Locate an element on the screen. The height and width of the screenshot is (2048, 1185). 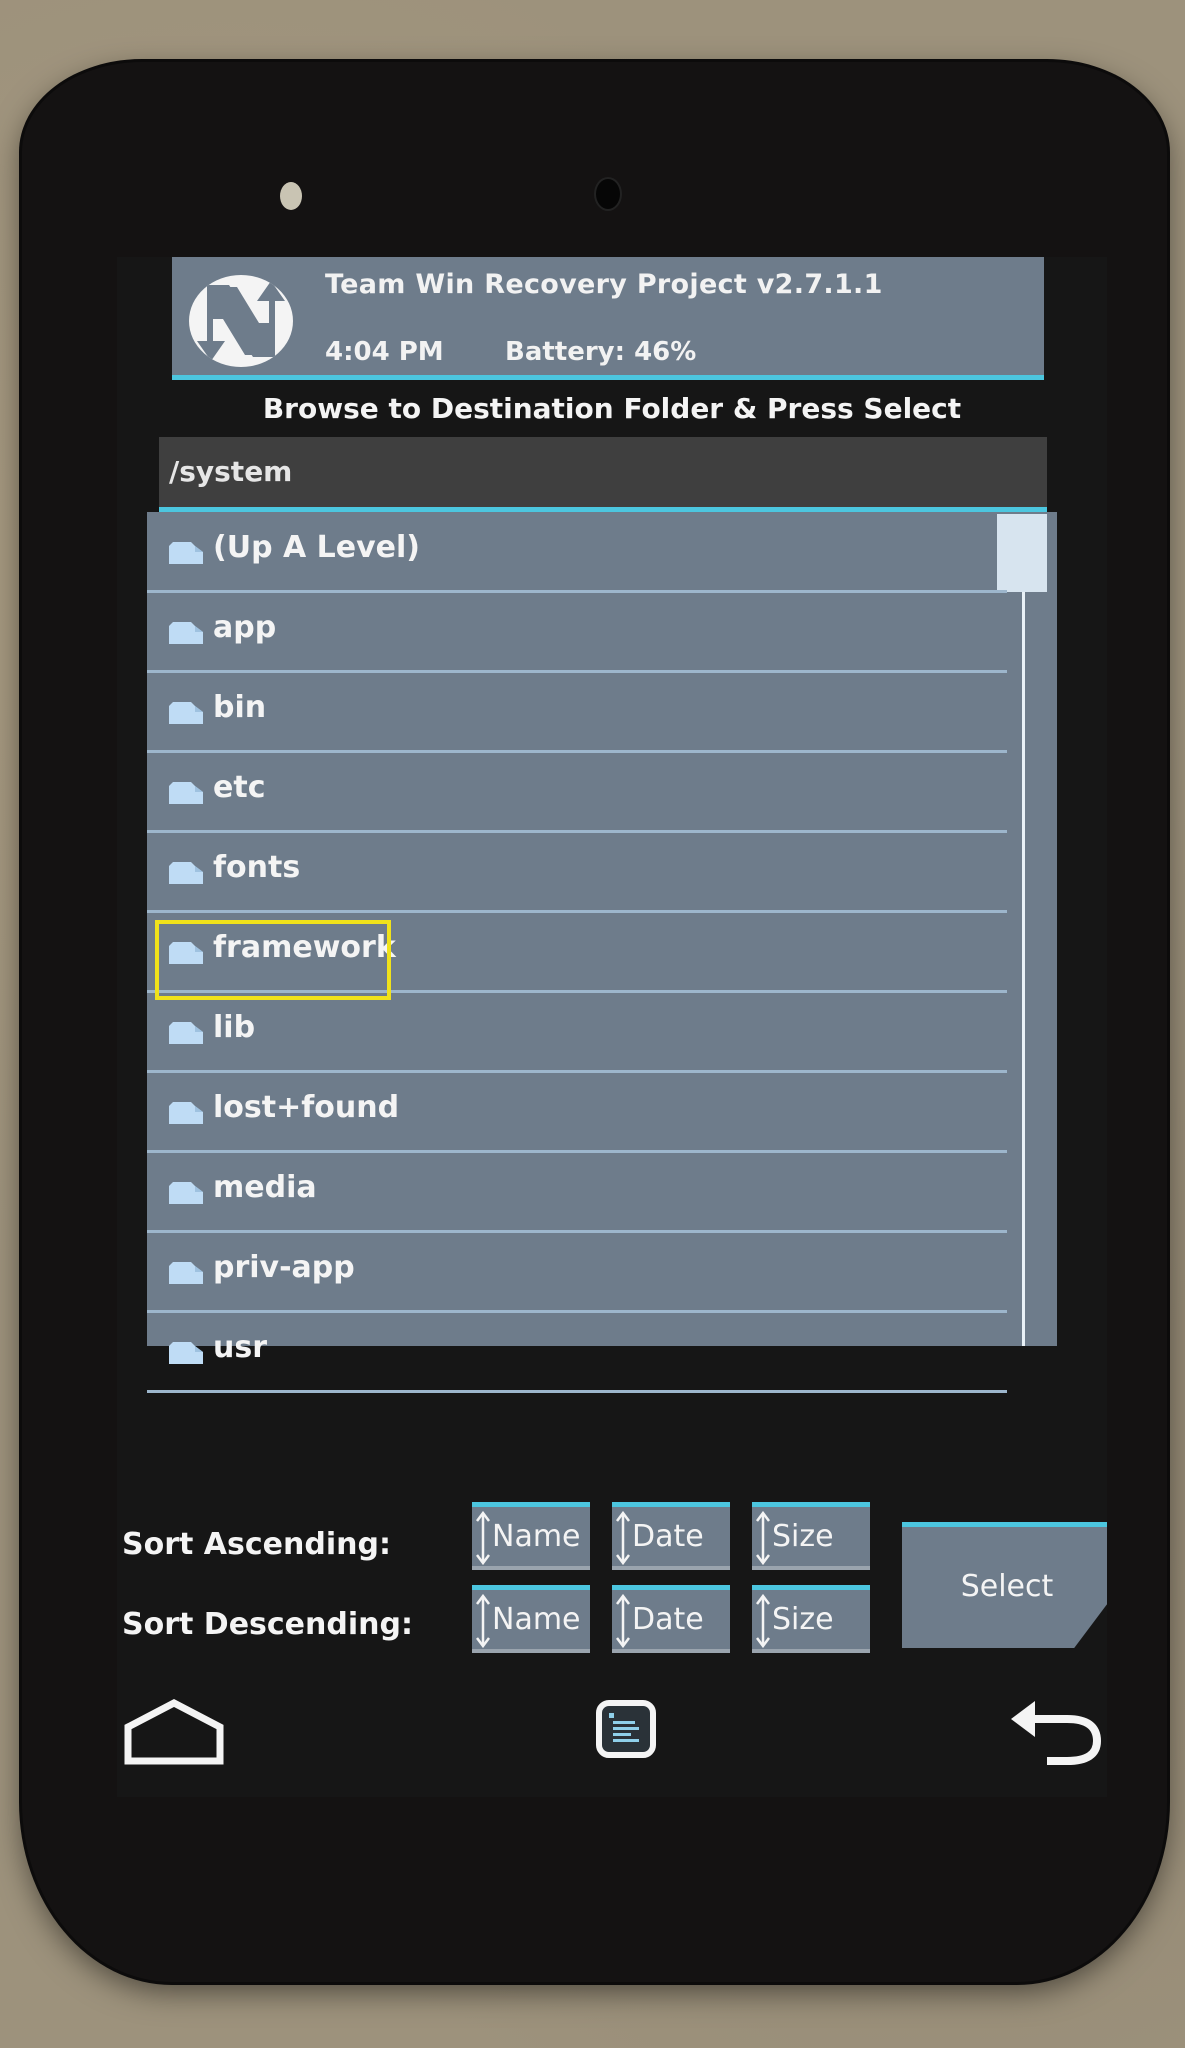
folder-item: priv-app is located at coordinates (577, 1272).